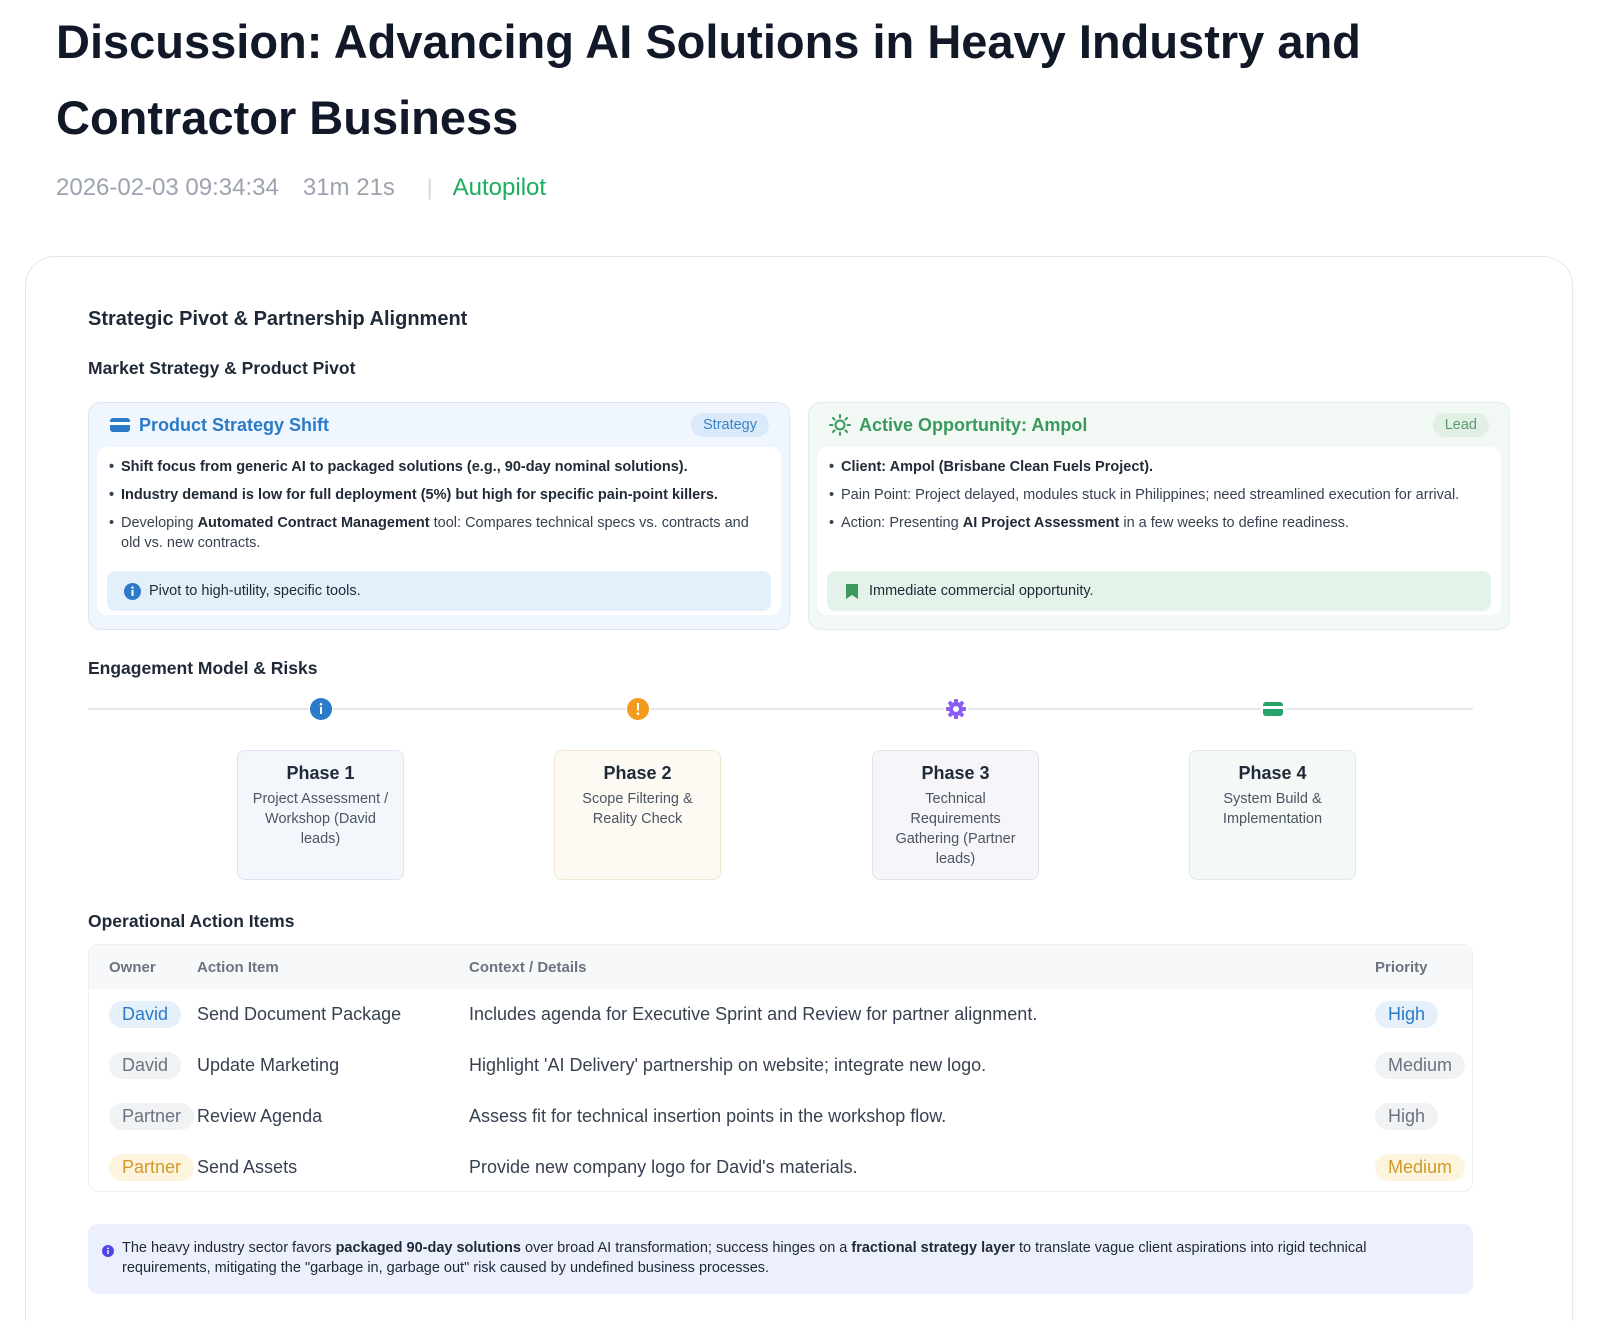 The height and width of the screenshot is (1321, 1600). Describe the element at coordinates (260, 1116) in the screenshot. I see `action-cell: Review Agenda` at that location.